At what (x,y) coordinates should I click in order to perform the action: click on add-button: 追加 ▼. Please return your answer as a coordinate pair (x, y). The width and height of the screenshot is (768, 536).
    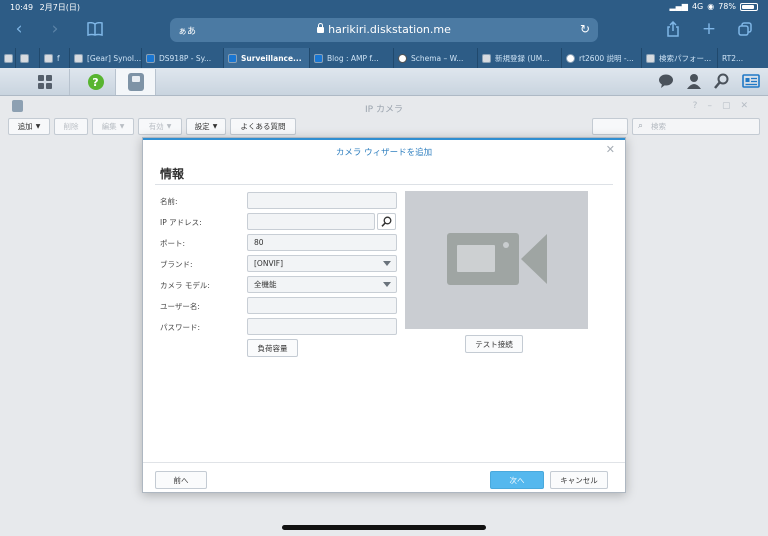
    Looking at the image, I should click on (29, 126).